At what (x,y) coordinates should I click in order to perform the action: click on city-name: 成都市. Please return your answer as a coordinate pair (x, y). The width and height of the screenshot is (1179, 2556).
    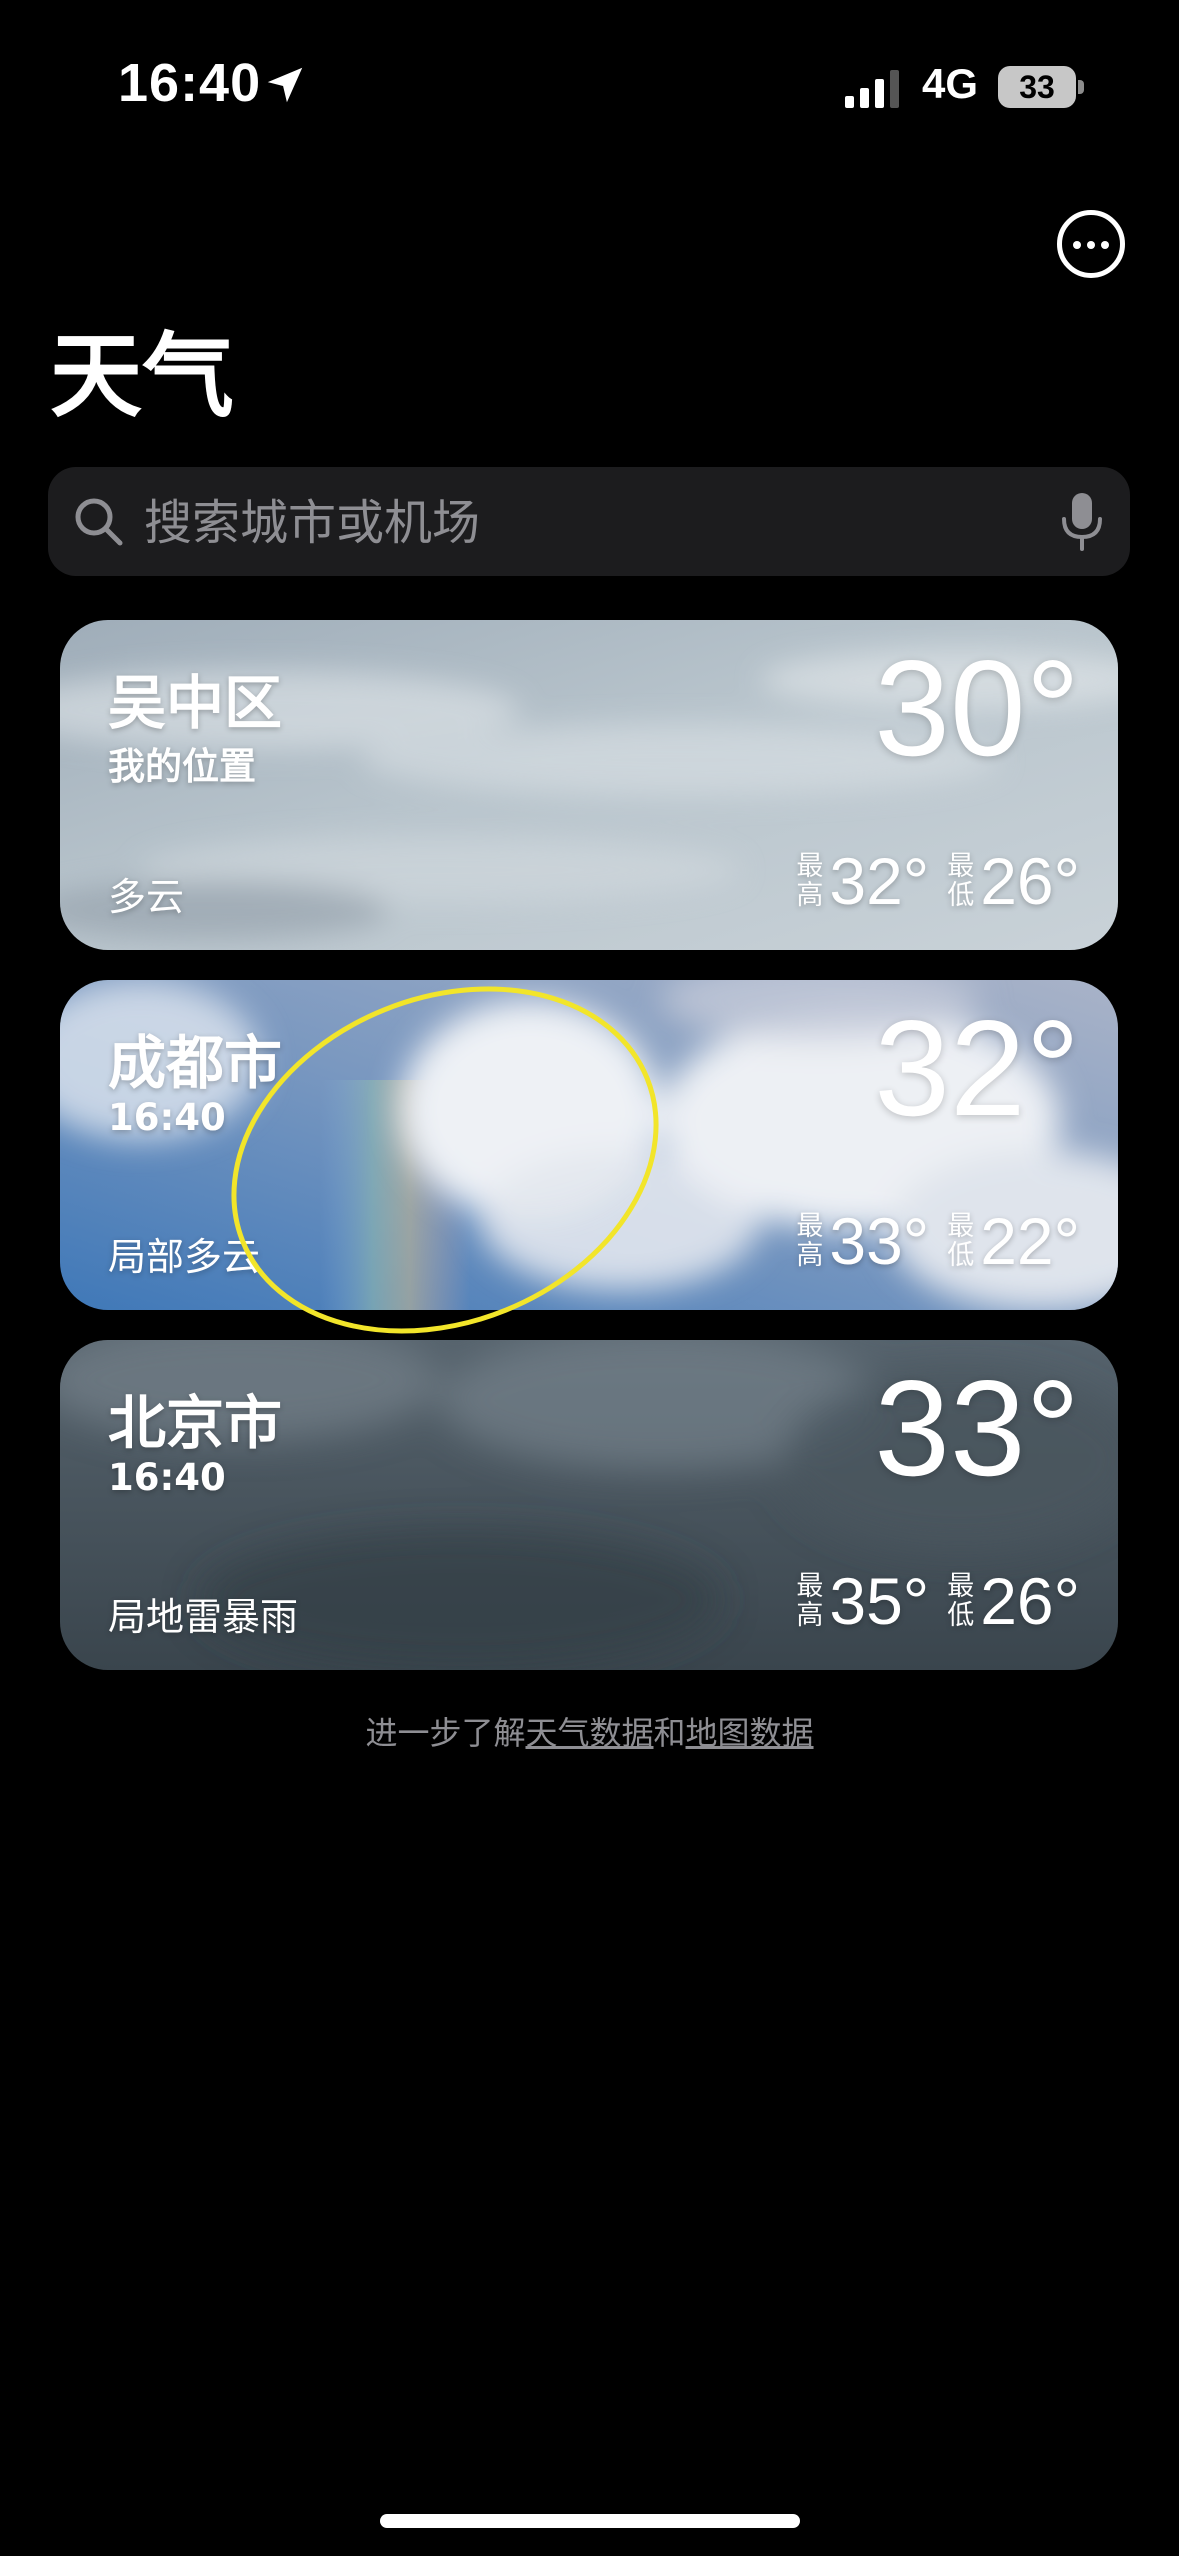
    Looking at the image, I should click on (195, 1063).